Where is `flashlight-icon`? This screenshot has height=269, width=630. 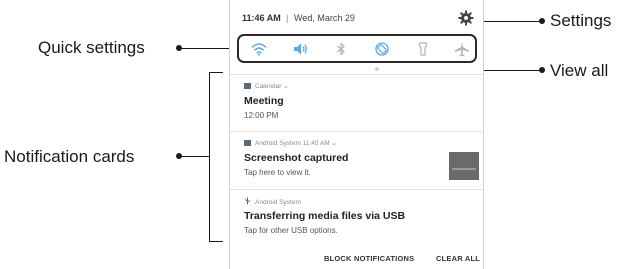 flashlight-icon is located at coordinates (423, 49).